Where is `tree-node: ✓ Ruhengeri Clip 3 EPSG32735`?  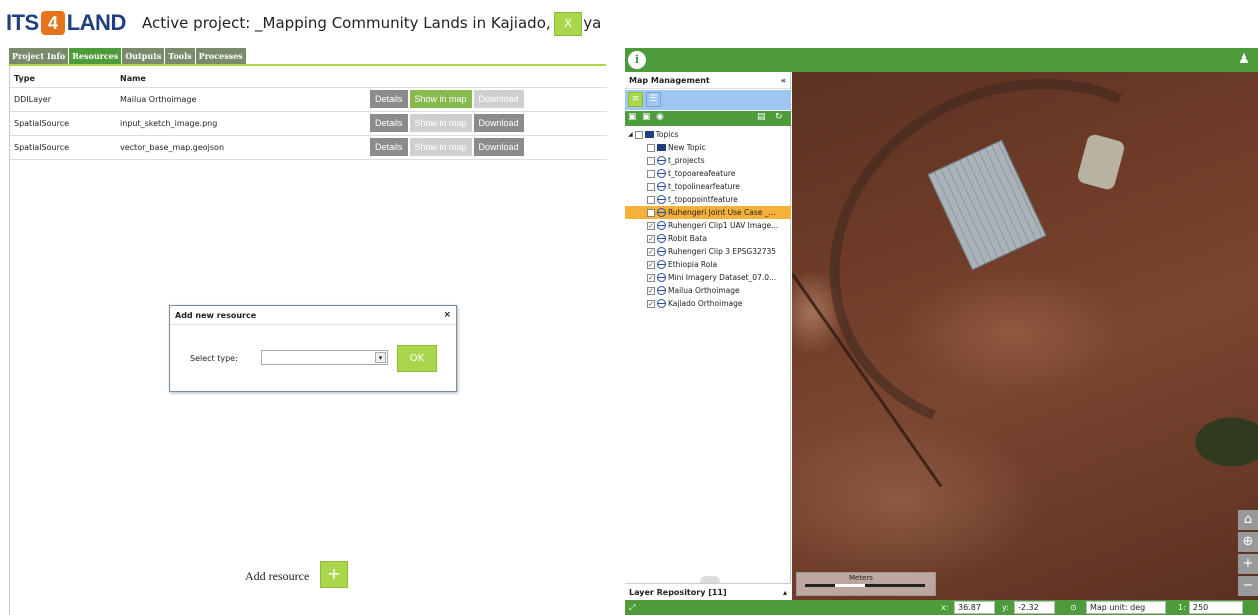 tree-node: ✓ Ruhengeri Clip 3 EPSG32735 is located at coordinates (708, 251).